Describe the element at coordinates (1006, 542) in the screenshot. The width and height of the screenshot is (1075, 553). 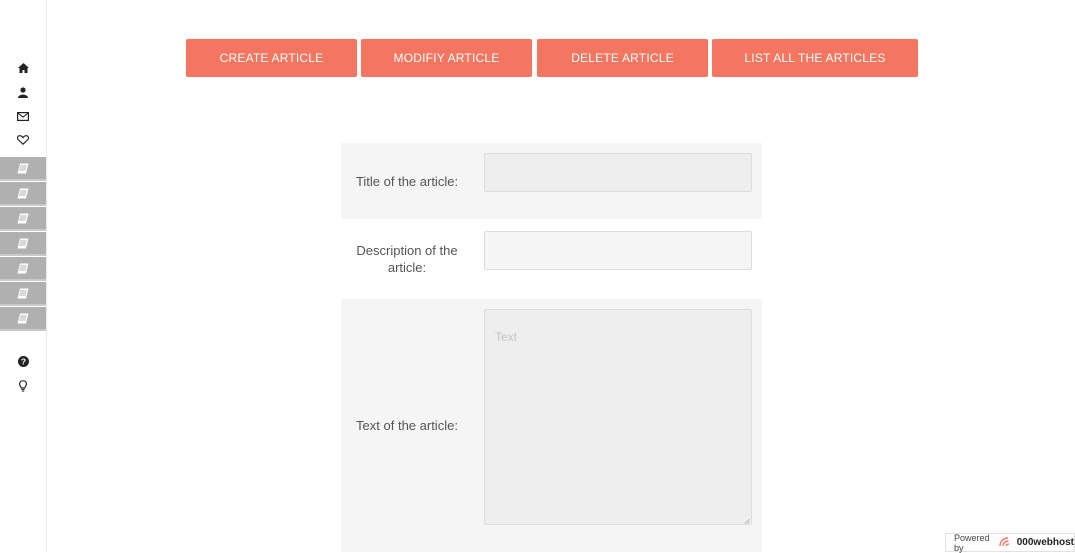
I see `webhost-logo-icon` at that location.